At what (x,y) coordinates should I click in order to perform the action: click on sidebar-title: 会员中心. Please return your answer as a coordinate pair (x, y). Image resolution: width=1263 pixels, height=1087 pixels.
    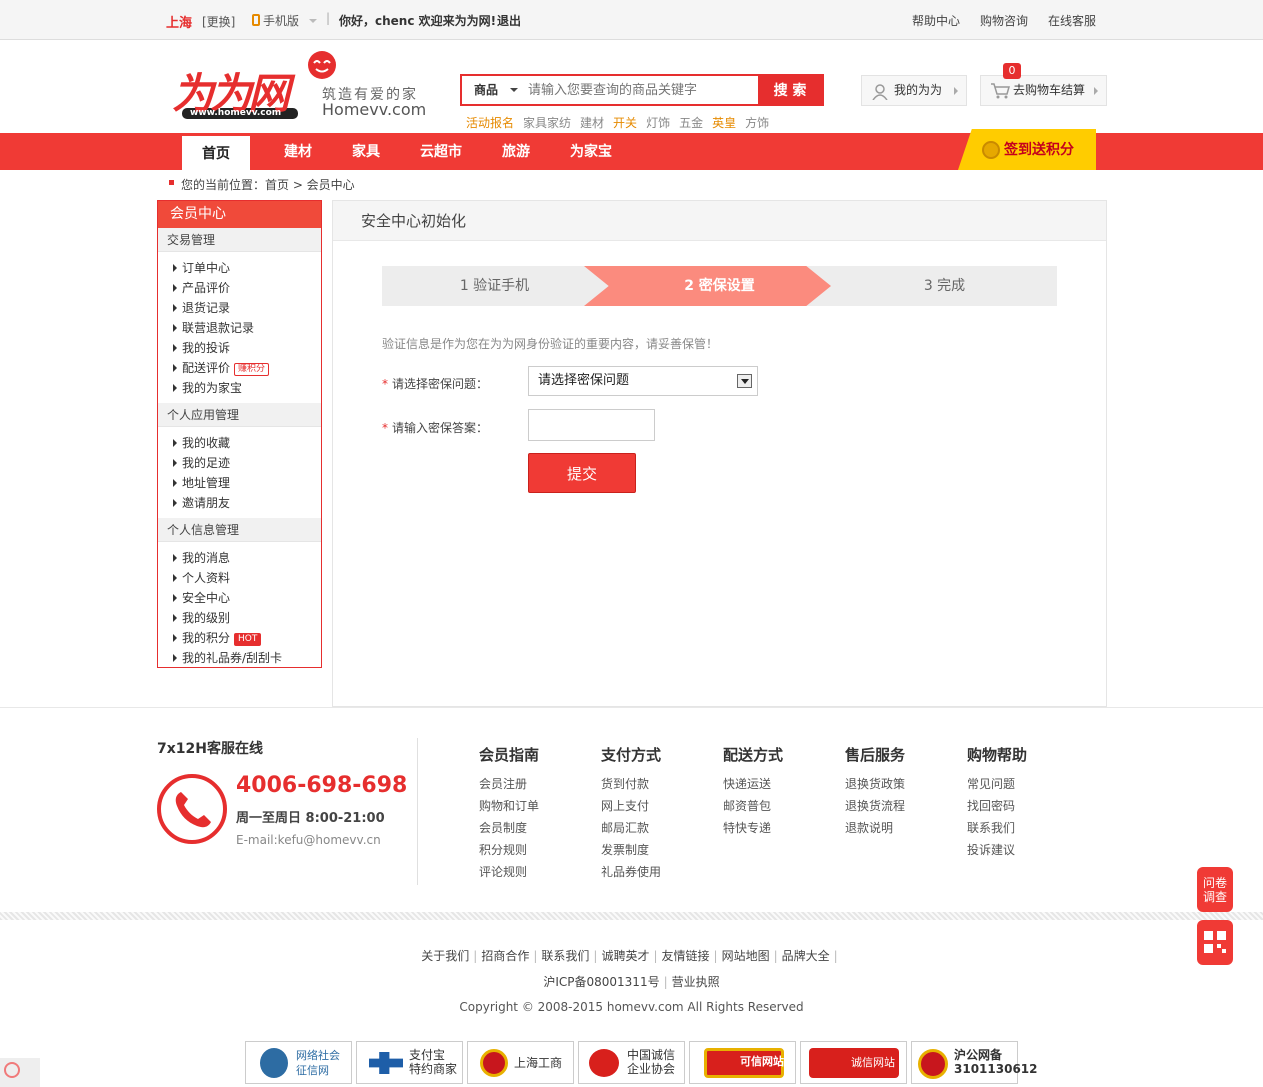
    Looking at the image, I should click on (239, 214).